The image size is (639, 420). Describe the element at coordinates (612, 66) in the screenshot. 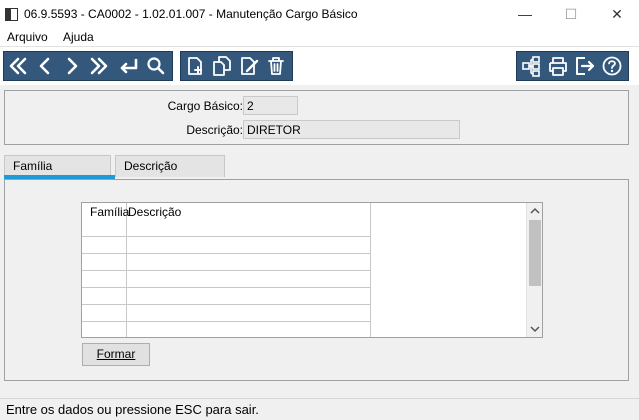

I see `help-icon` at that location.